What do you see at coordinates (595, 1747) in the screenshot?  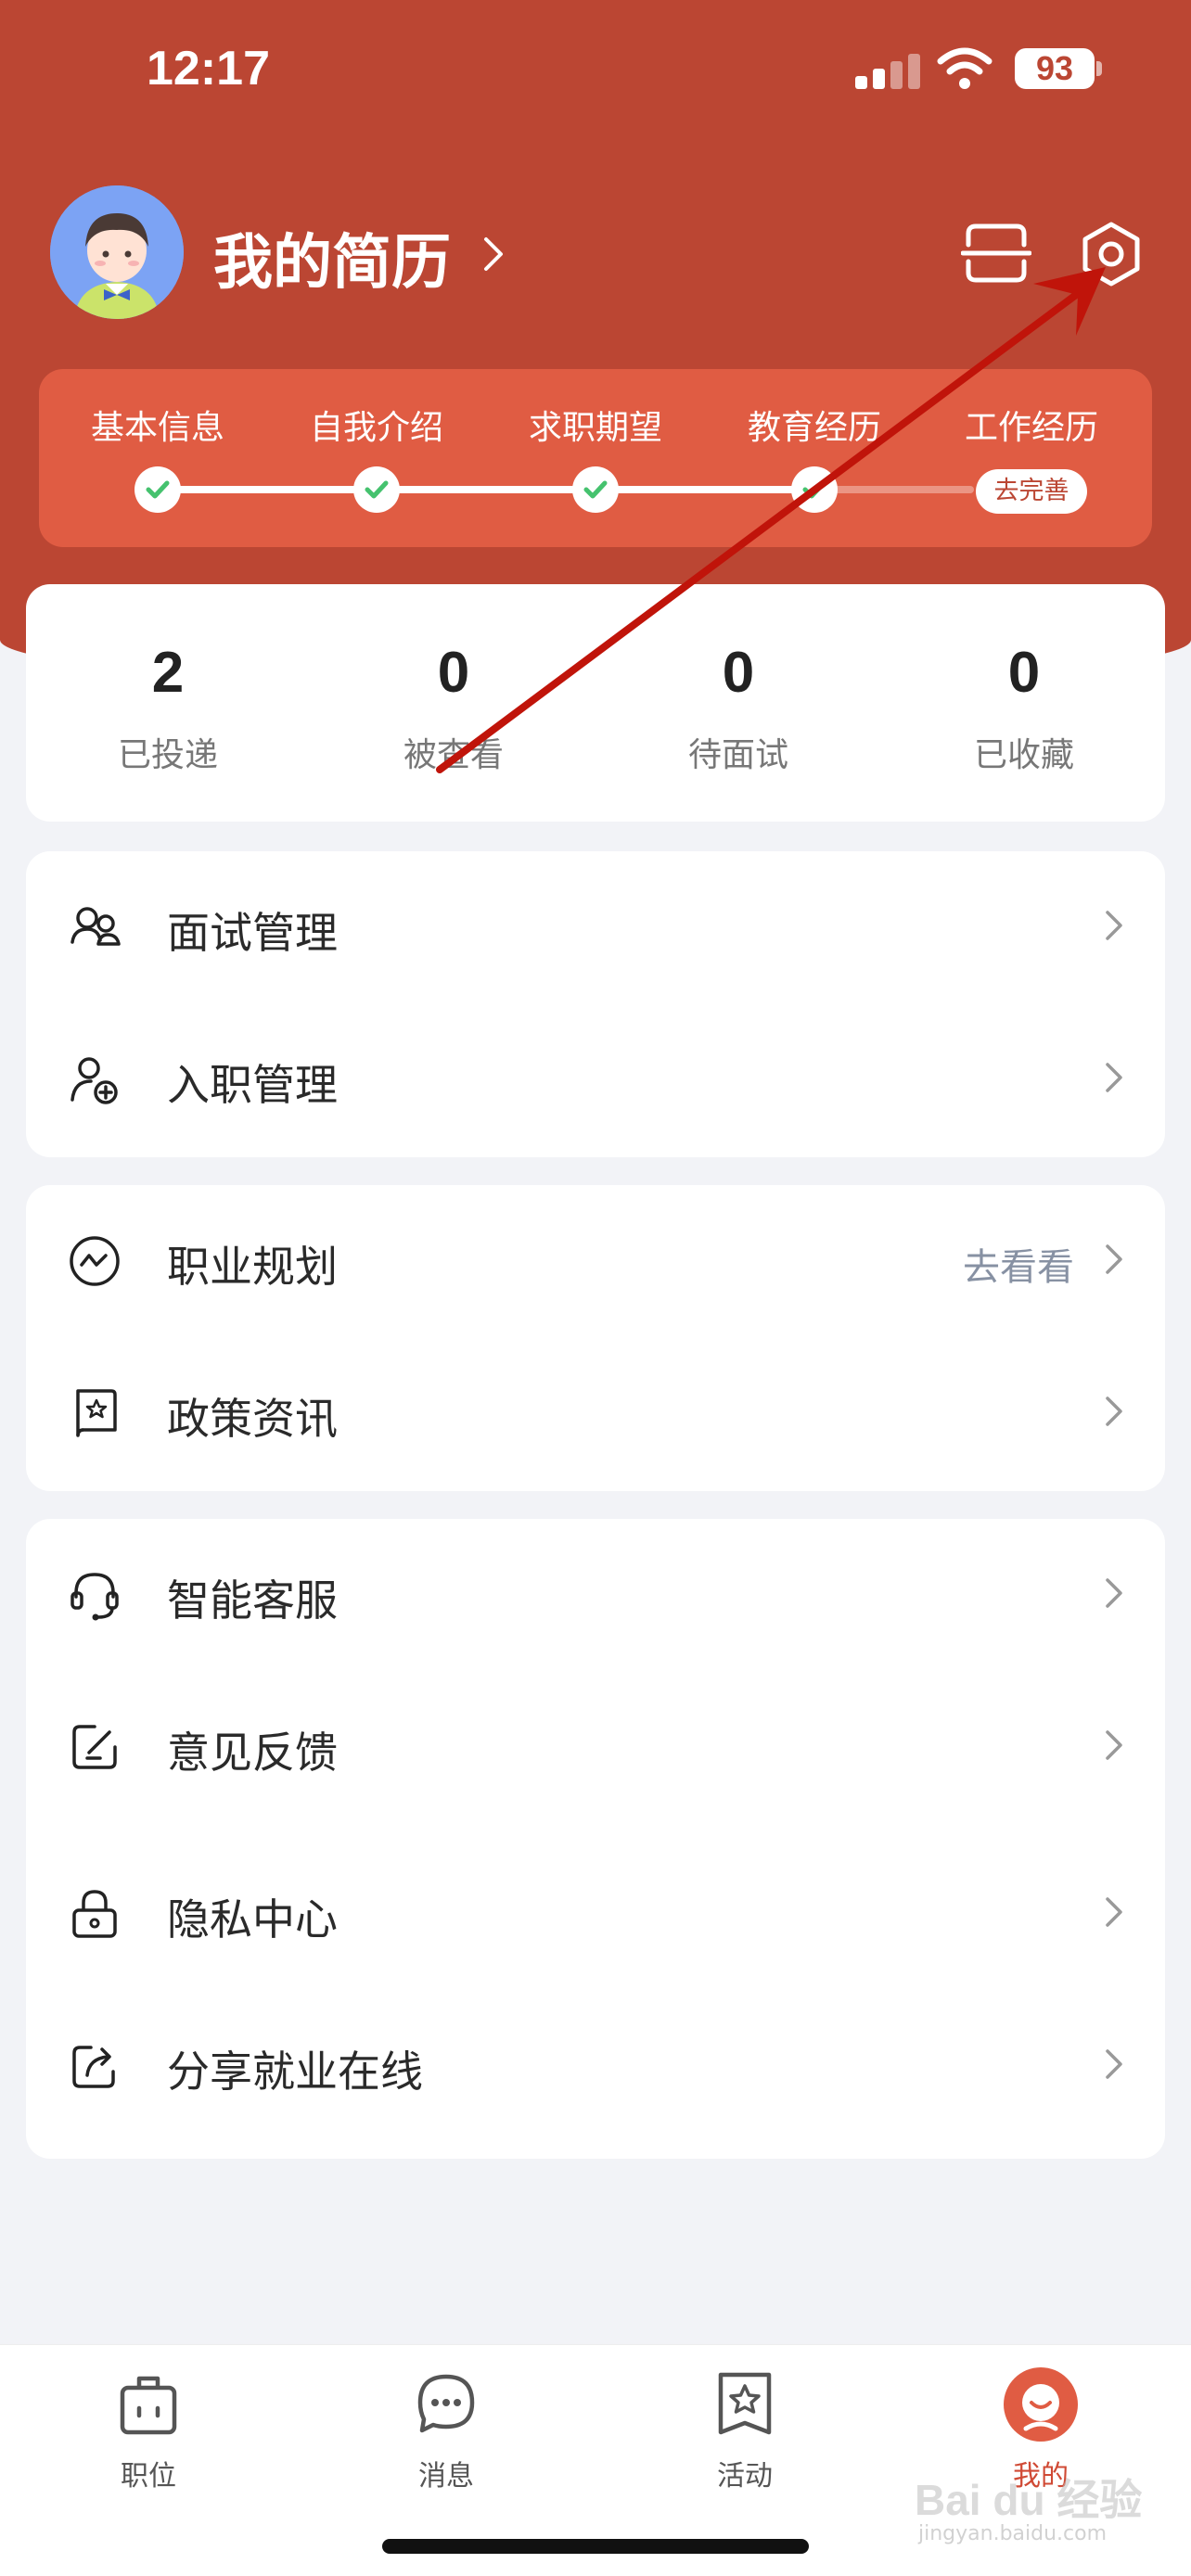 I see `menu-item-feedback: 意见反馈` at bounding box center [595, 1747].